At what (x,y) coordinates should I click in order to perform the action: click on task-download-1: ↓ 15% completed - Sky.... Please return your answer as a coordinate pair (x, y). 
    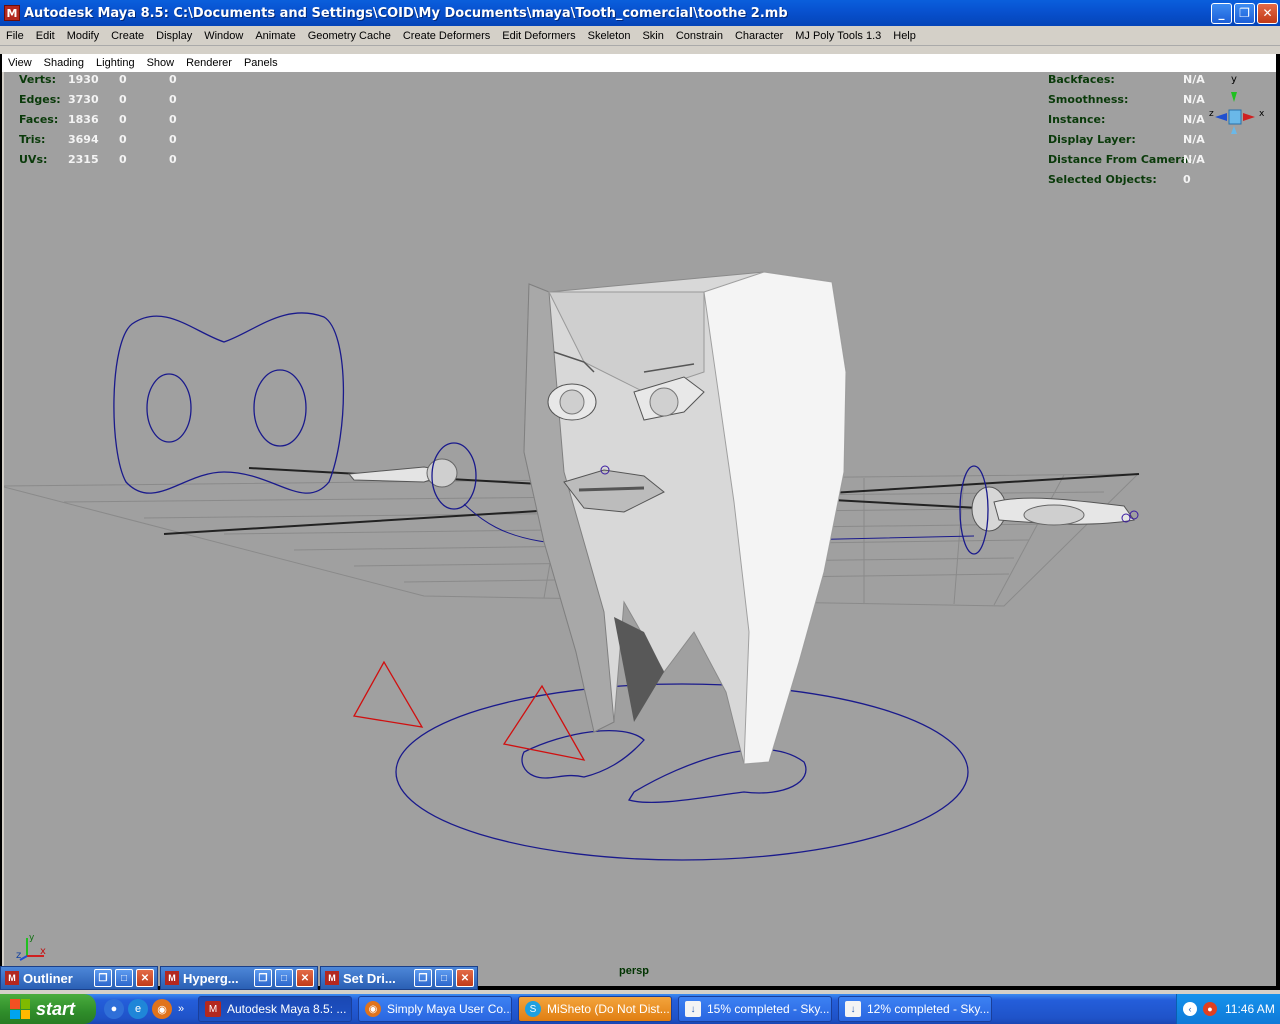
    Looking at the image, I should click on (755, 1009).